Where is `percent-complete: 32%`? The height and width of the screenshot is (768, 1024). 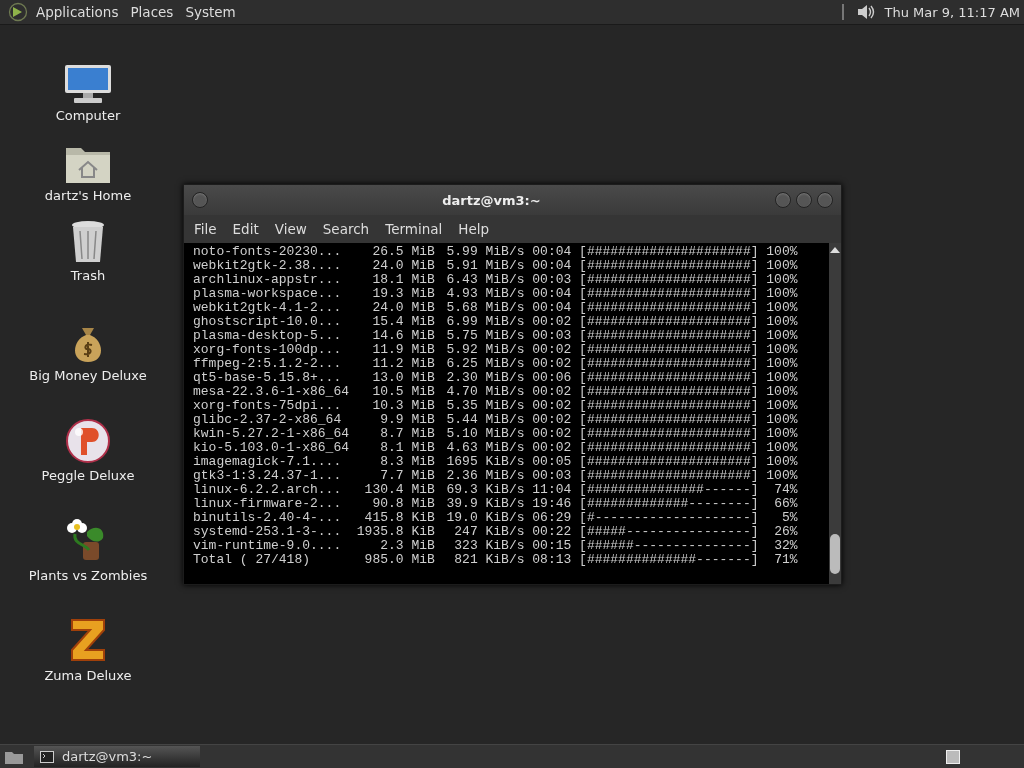 percent-complete: 32% is located at coordinates (786, 546).